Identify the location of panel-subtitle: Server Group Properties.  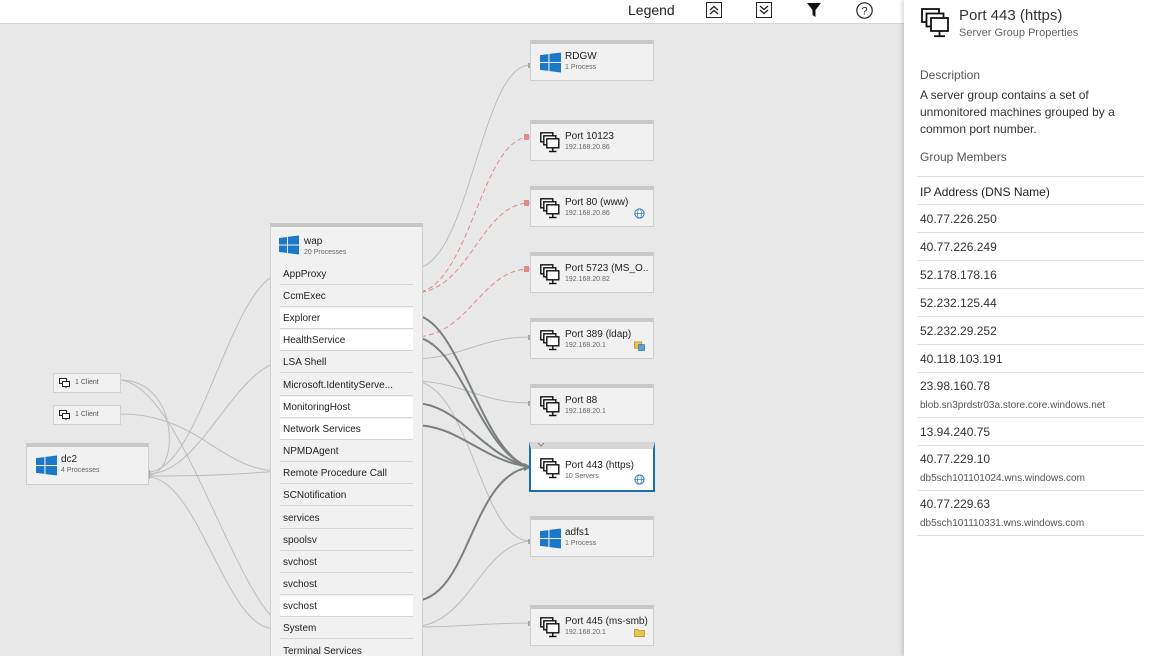
(1019, 33).